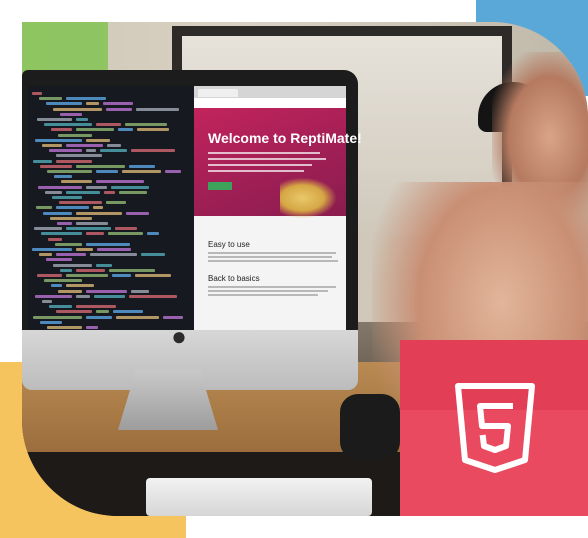 This screenshot has height=538, width=588. What do you see at coordinates (229, 244) in the screenshot?
I see `section-title-easy-to-use: Easy to use` at bounding box center [229, 244].